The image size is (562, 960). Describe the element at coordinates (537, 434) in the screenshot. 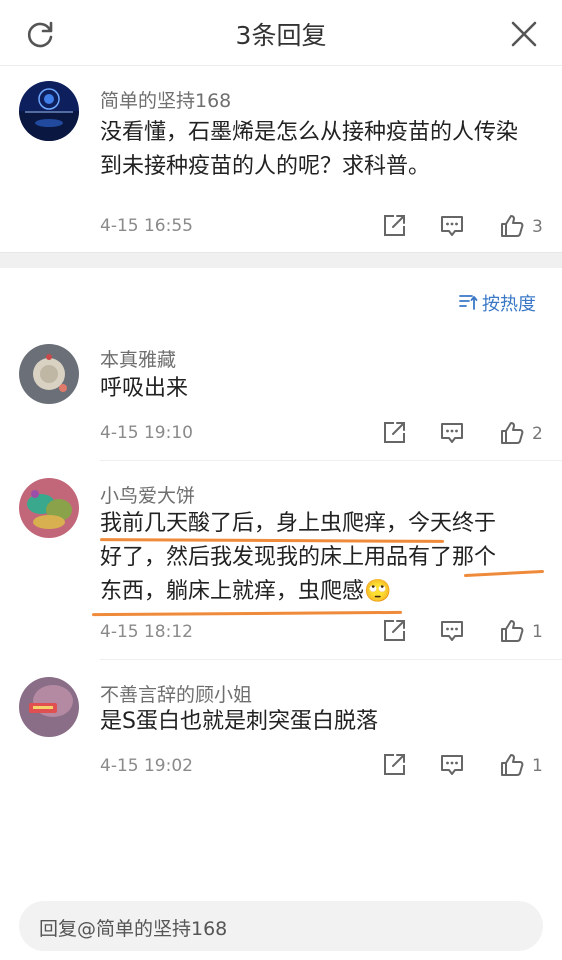

I see `like-count: 2` at that location.